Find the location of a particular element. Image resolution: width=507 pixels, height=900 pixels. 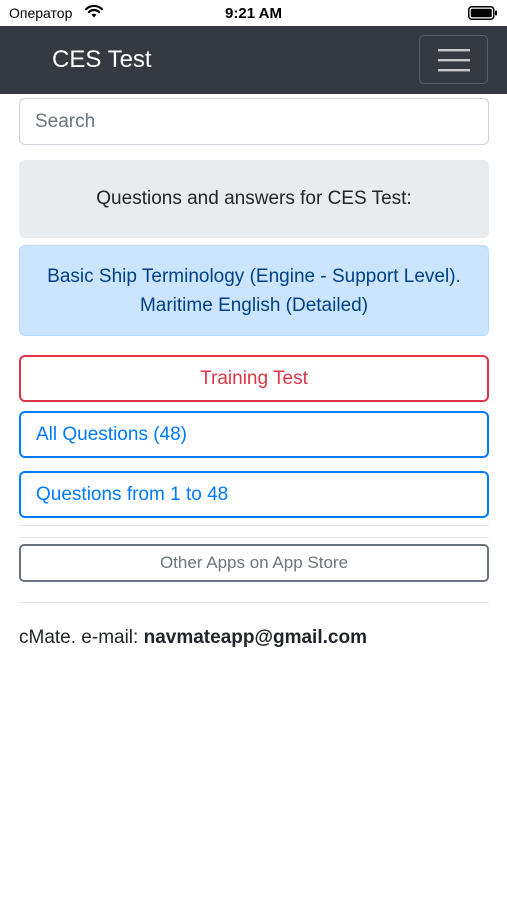

footer-email: navmateapp@gmail.com is located at coordinates (255, 637).